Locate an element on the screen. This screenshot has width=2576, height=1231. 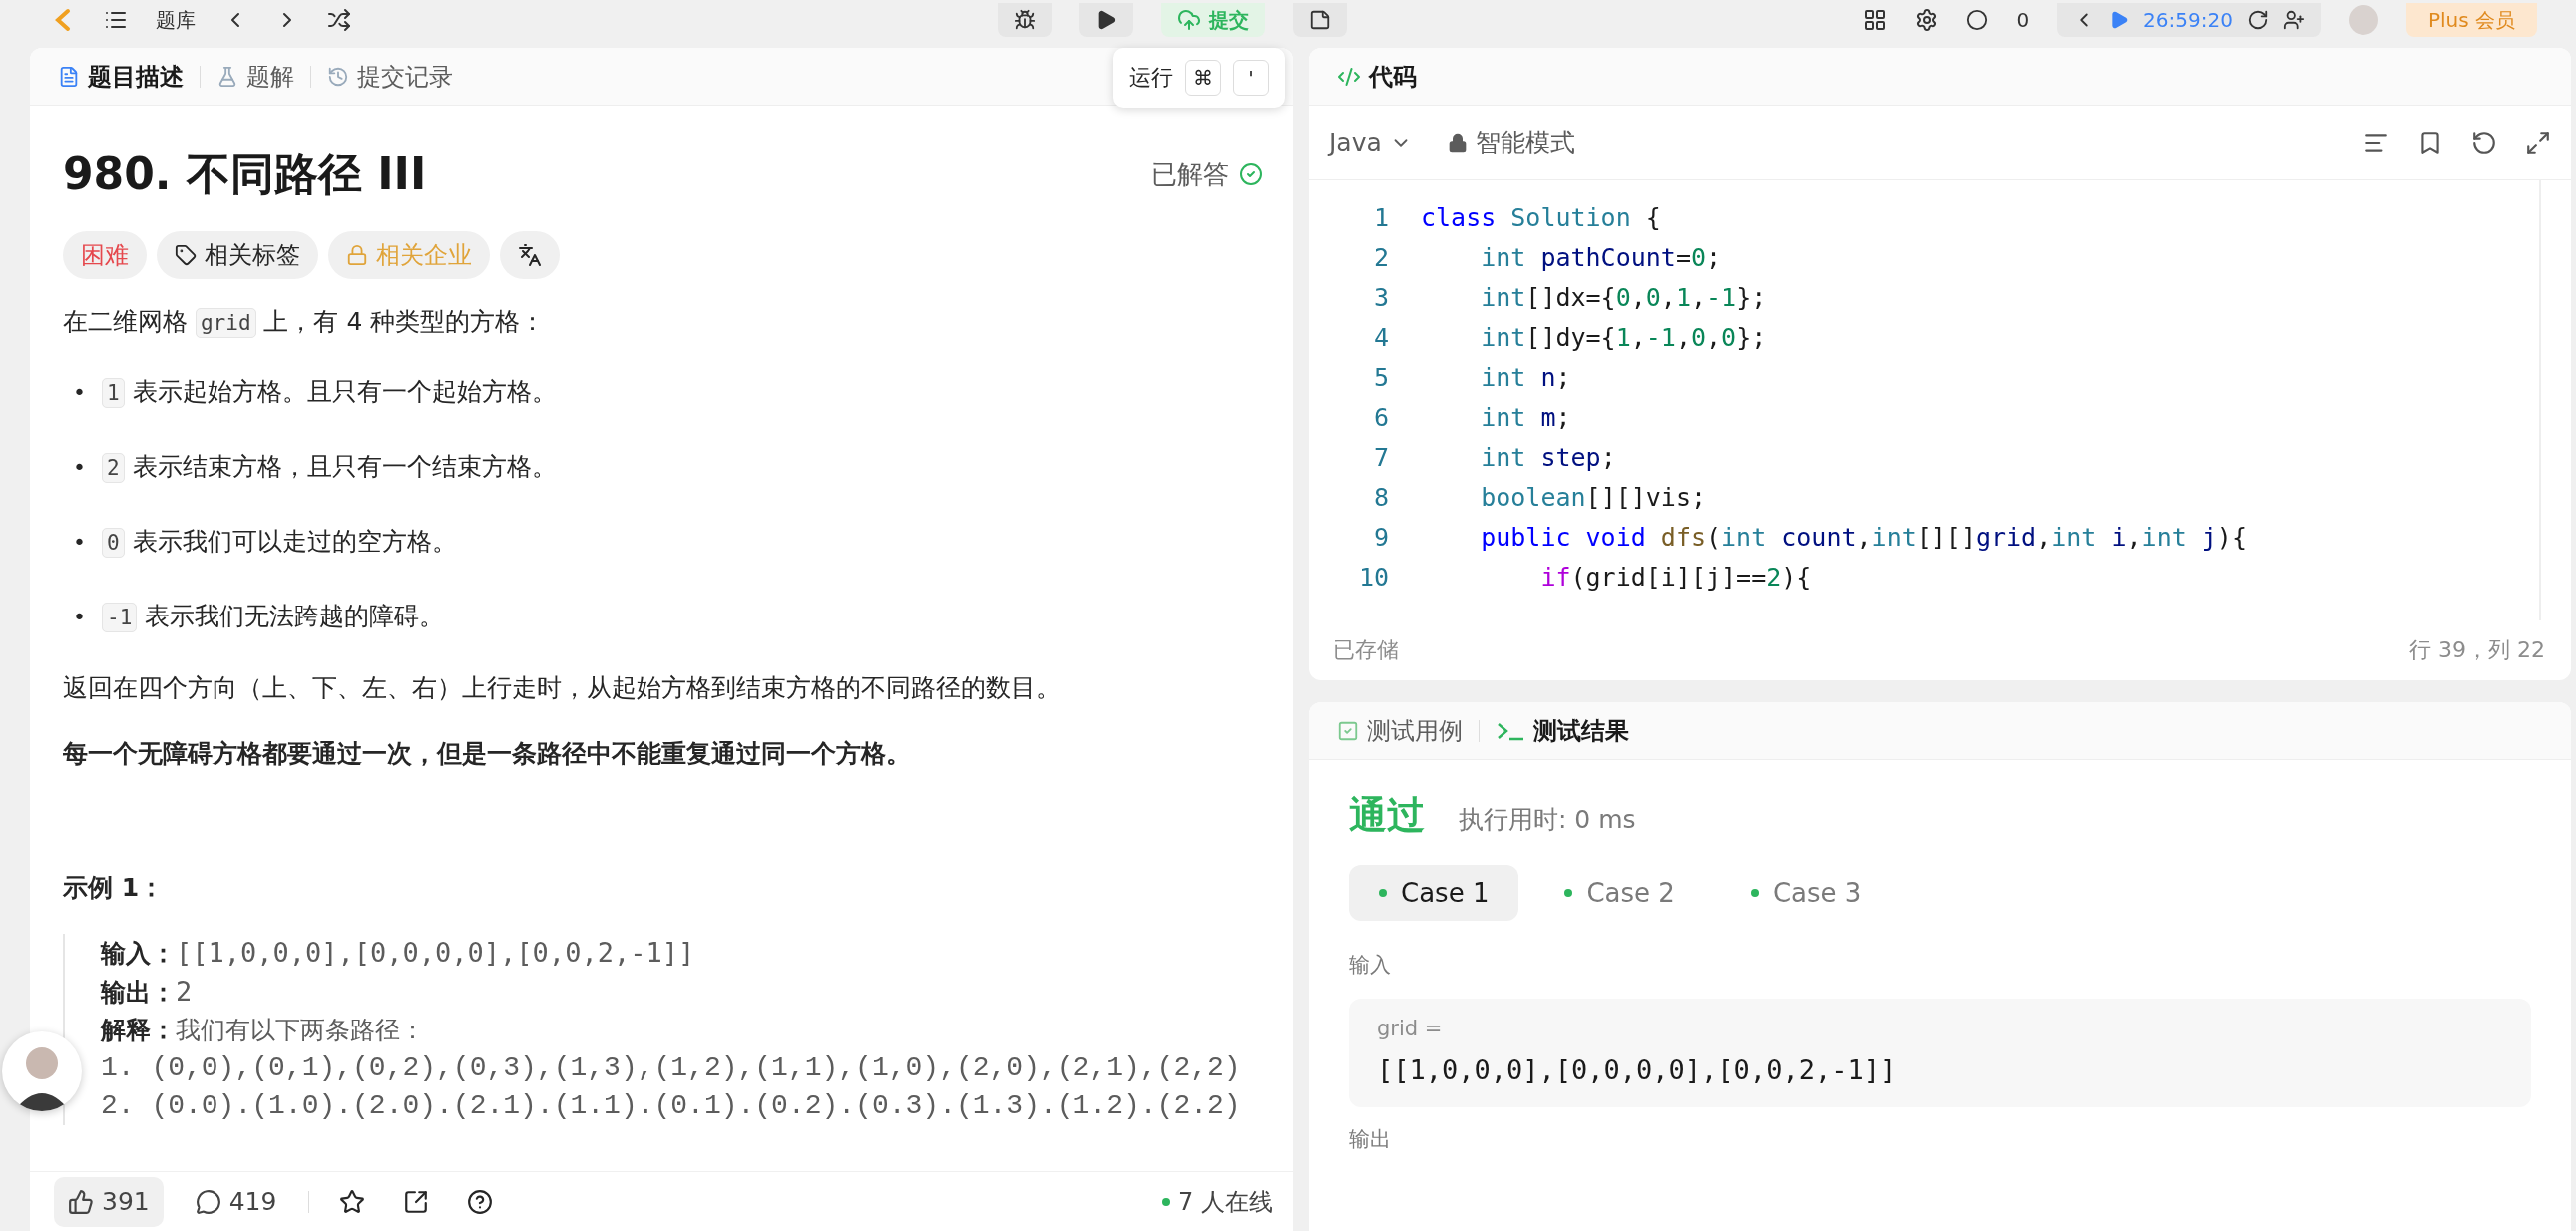
document-icon is located at coordinates (69, 76).